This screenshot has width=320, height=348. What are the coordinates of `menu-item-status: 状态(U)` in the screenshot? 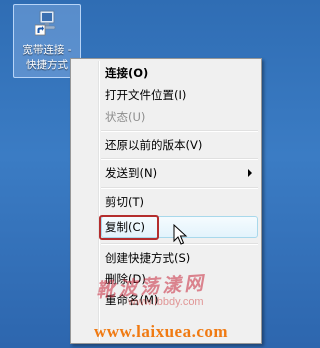 It's located at (125, 117).